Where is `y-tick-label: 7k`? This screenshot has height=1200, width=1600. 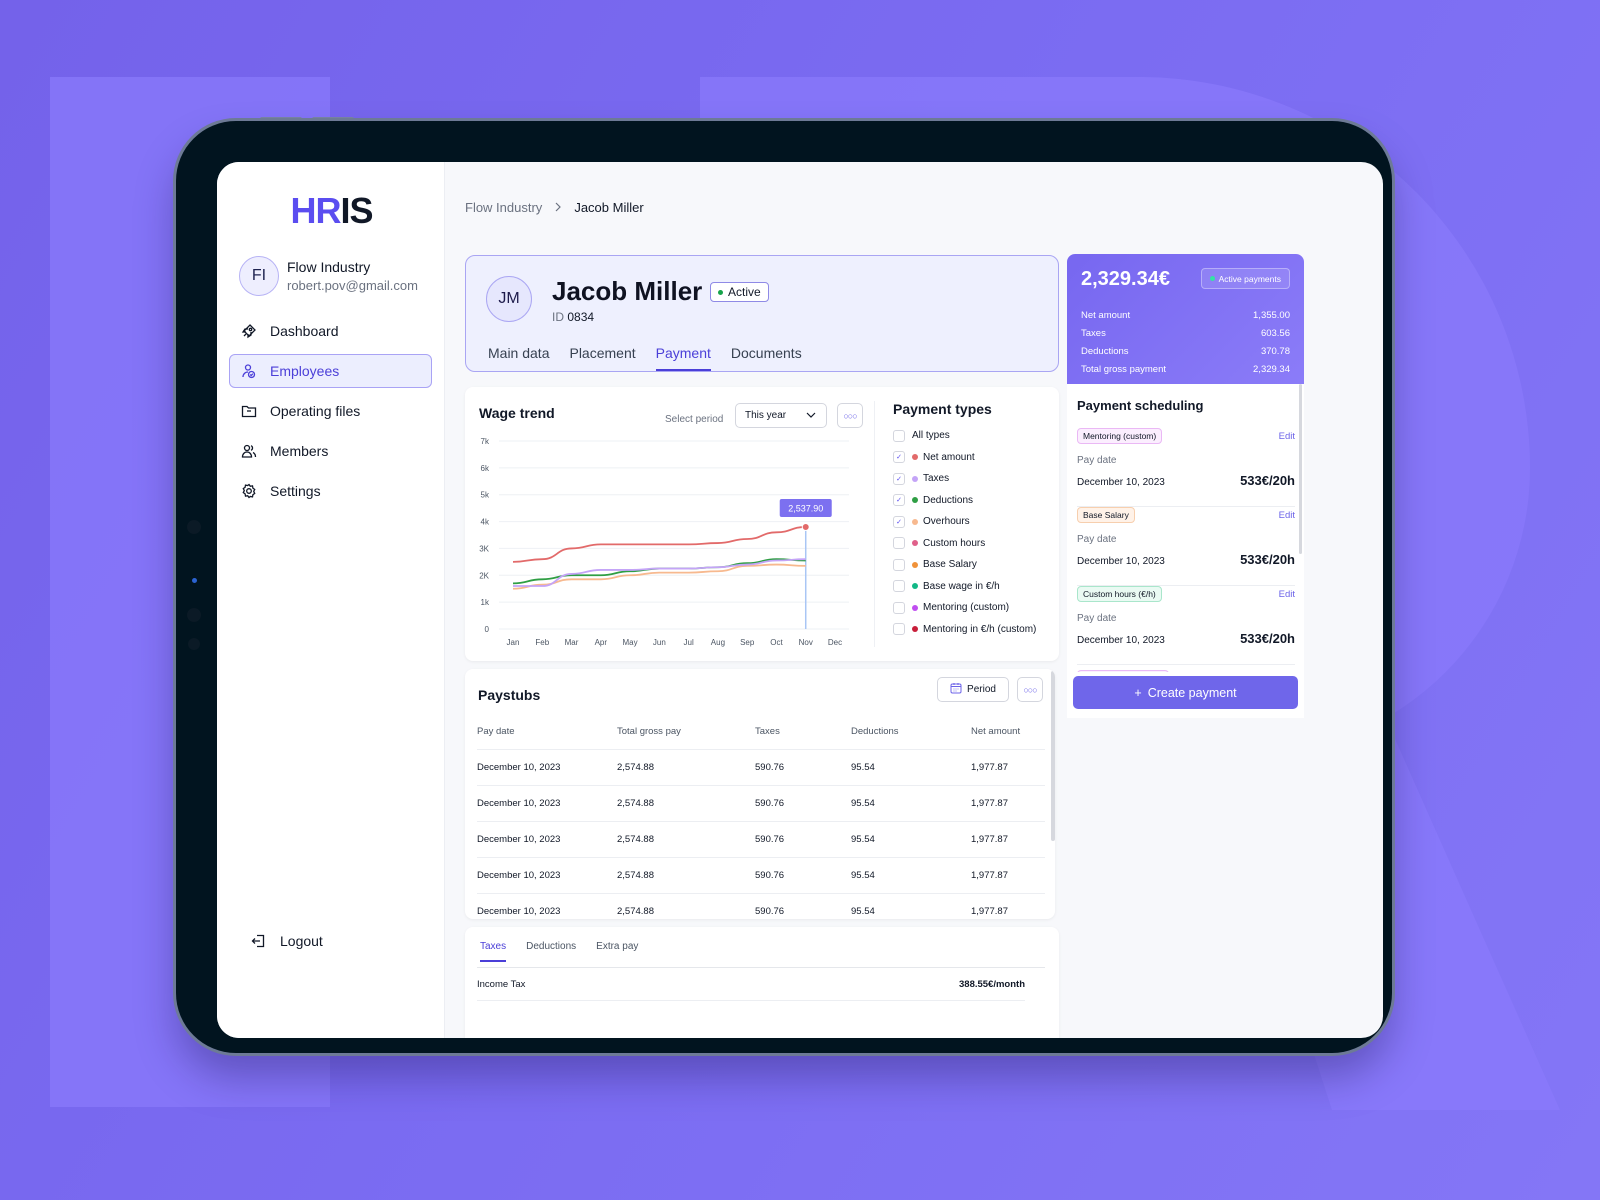
y-tick-label: 7k is located at coordinates (485, 441).